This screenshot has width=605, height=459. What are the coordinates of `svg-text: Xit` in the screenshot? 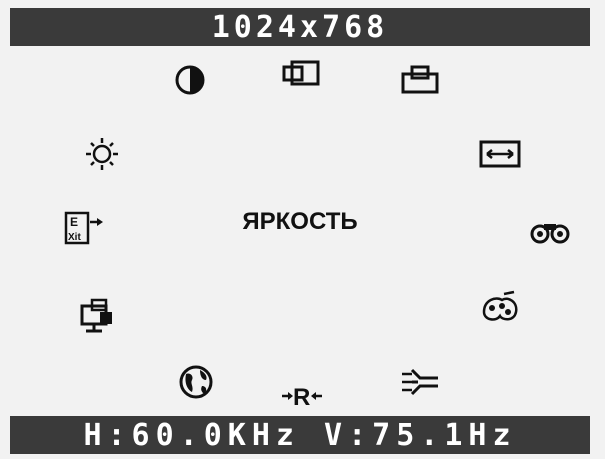 It's located at (74, 237).